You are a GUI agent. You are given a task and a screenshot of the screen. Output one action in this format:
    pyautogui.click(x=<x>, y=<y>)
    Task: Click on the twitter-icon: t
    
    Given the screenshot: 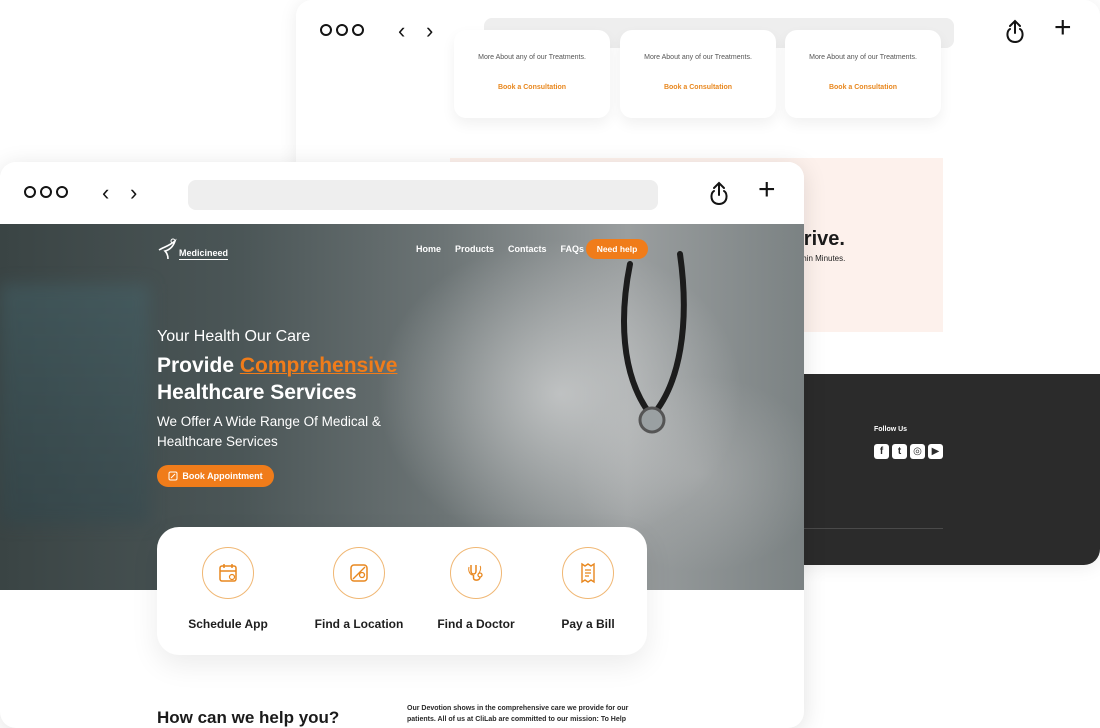 What is the action you would take?
    pyautogui.click(x=899, y=451)
    